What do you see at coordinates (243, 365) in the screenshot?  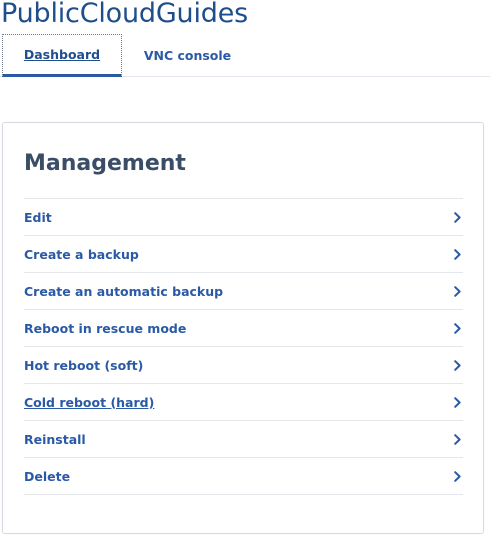 I see `menu-item-hot-reboot: Hot reboot (soft)` at bounding box center [243, 365].